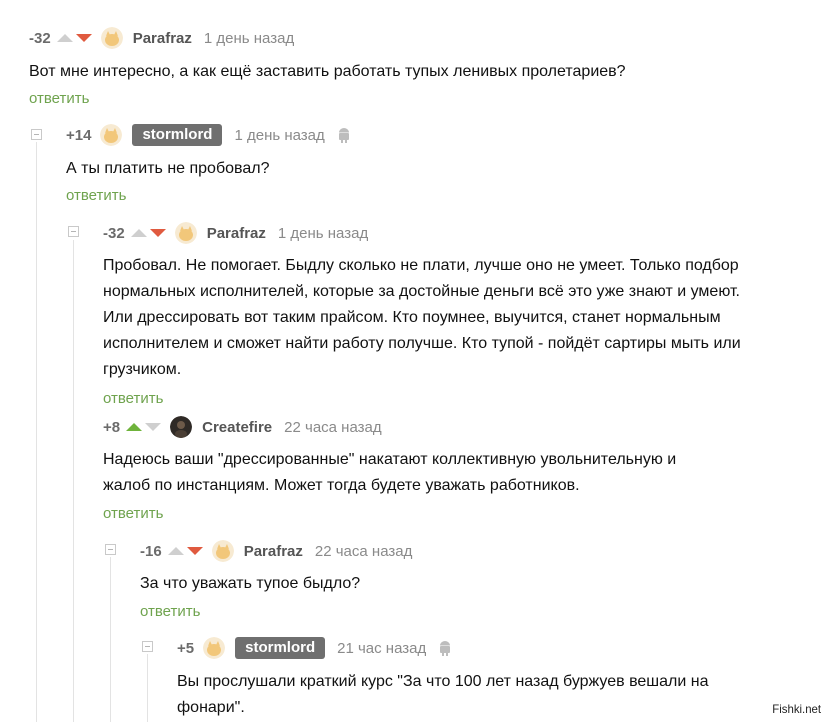  What do you see at coordinates (112, 427) in the screenshot?
I see `comment-rating: +8` at bounding box center [112, 427].